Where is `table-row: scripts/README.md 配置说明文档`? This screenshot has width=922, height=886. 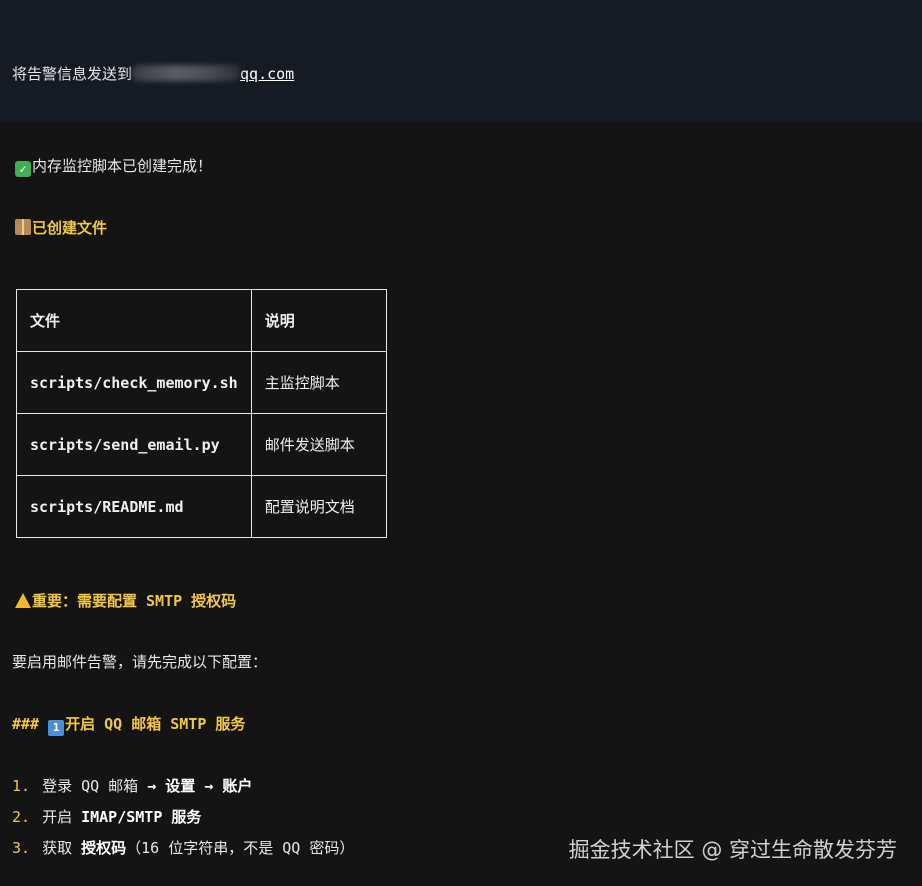 table-row: scripts/README.md 配置说明文档 is located at coordinates (201, 506).